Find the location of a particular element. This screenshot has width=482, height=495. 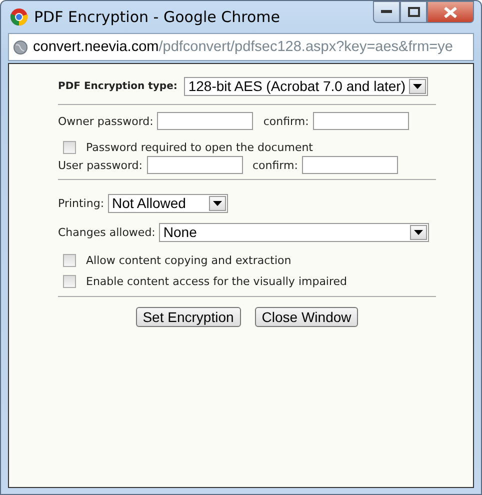

maximize-button is located at coordinates (413, 12).